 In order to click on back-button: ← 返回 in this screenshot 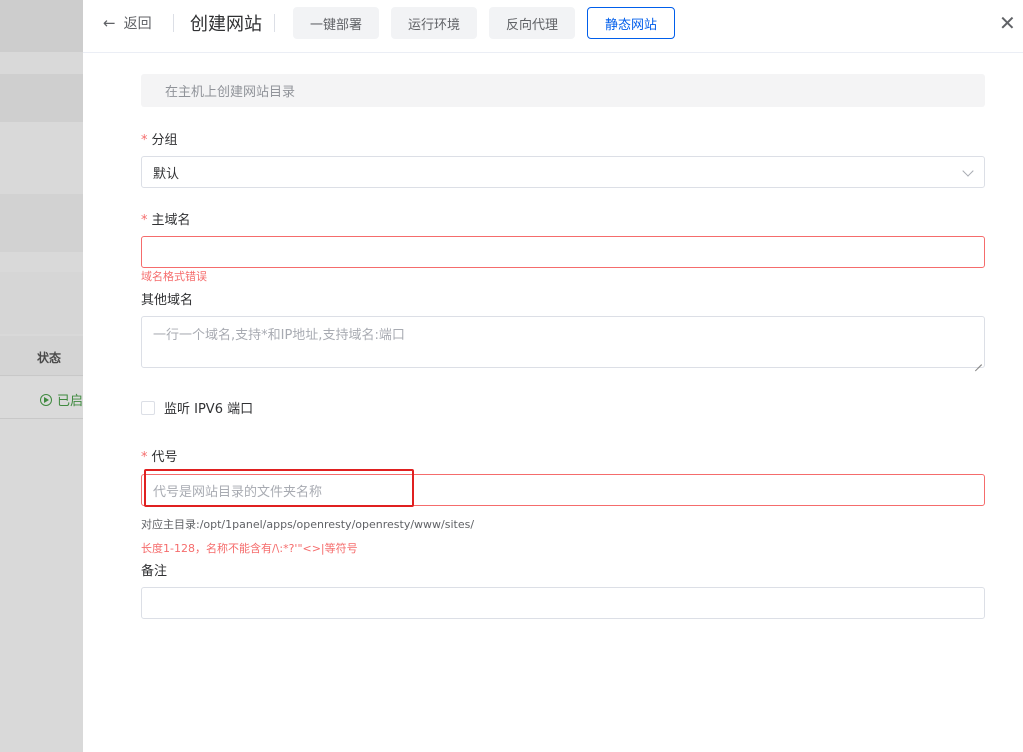, I will do `click(127, 23)`.